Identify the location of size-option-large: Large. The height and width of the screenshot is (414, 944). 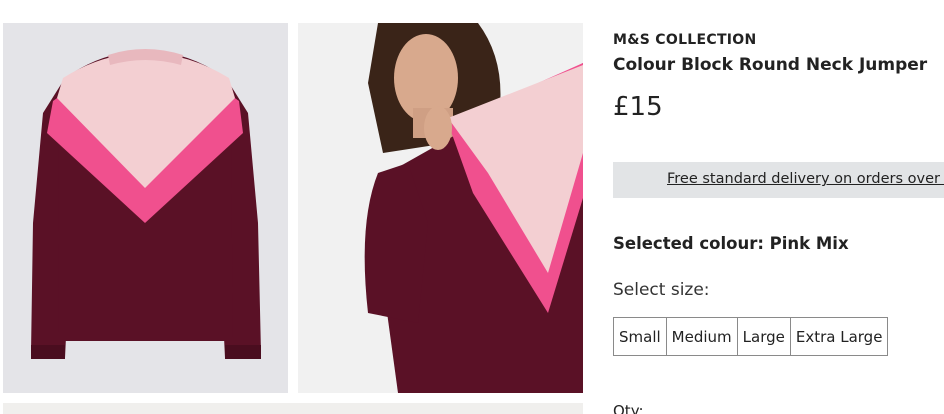
(764, 336).